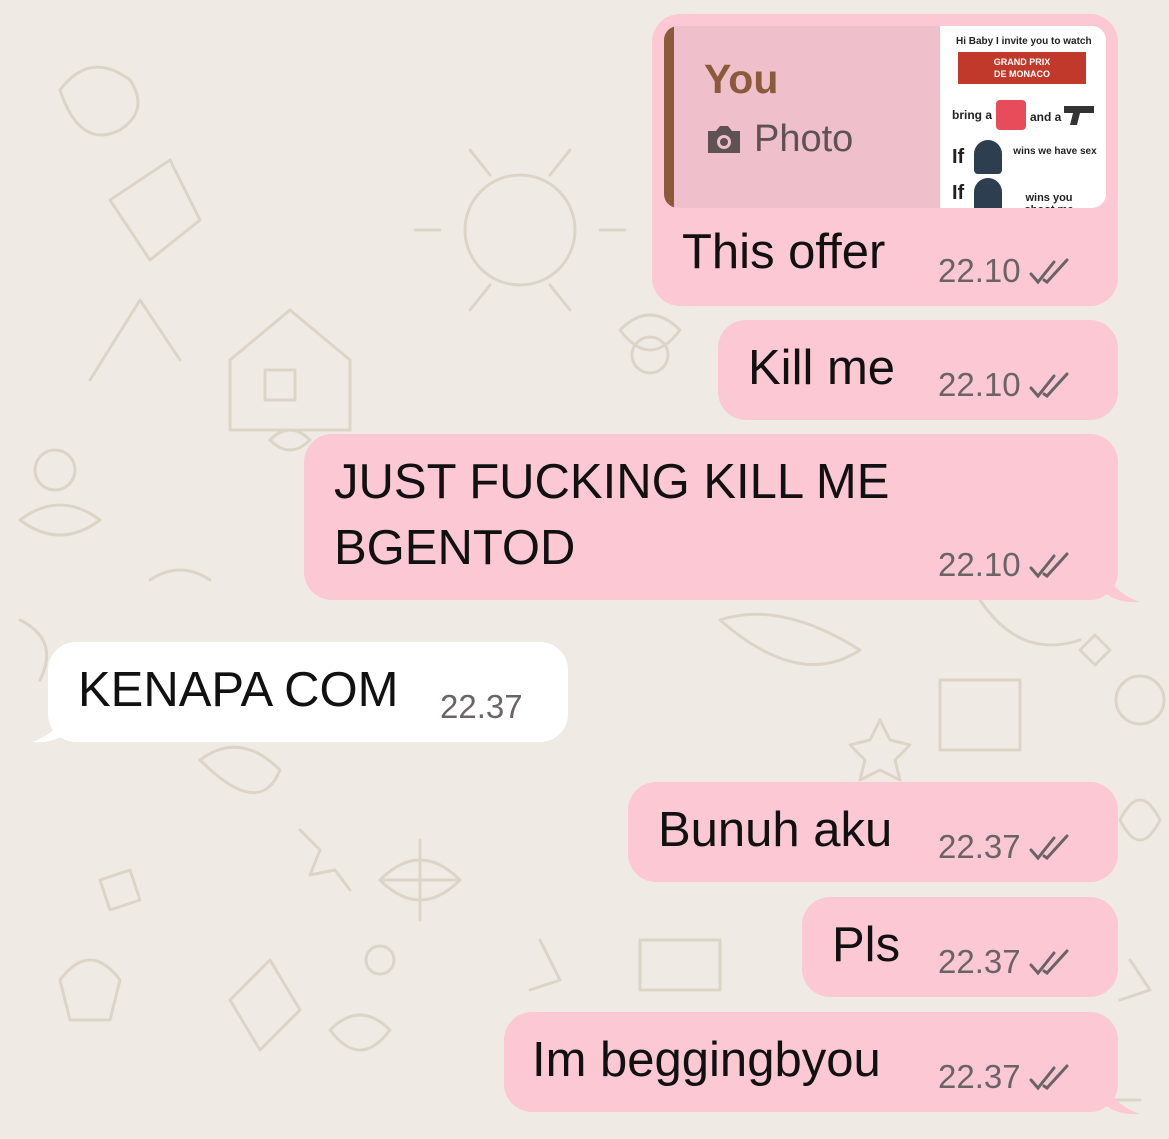  What do you see at coordinates (455, 548) in the screenshot?
I see `message-text-line-2: BGENTOD` at bounding box center [455, 548].